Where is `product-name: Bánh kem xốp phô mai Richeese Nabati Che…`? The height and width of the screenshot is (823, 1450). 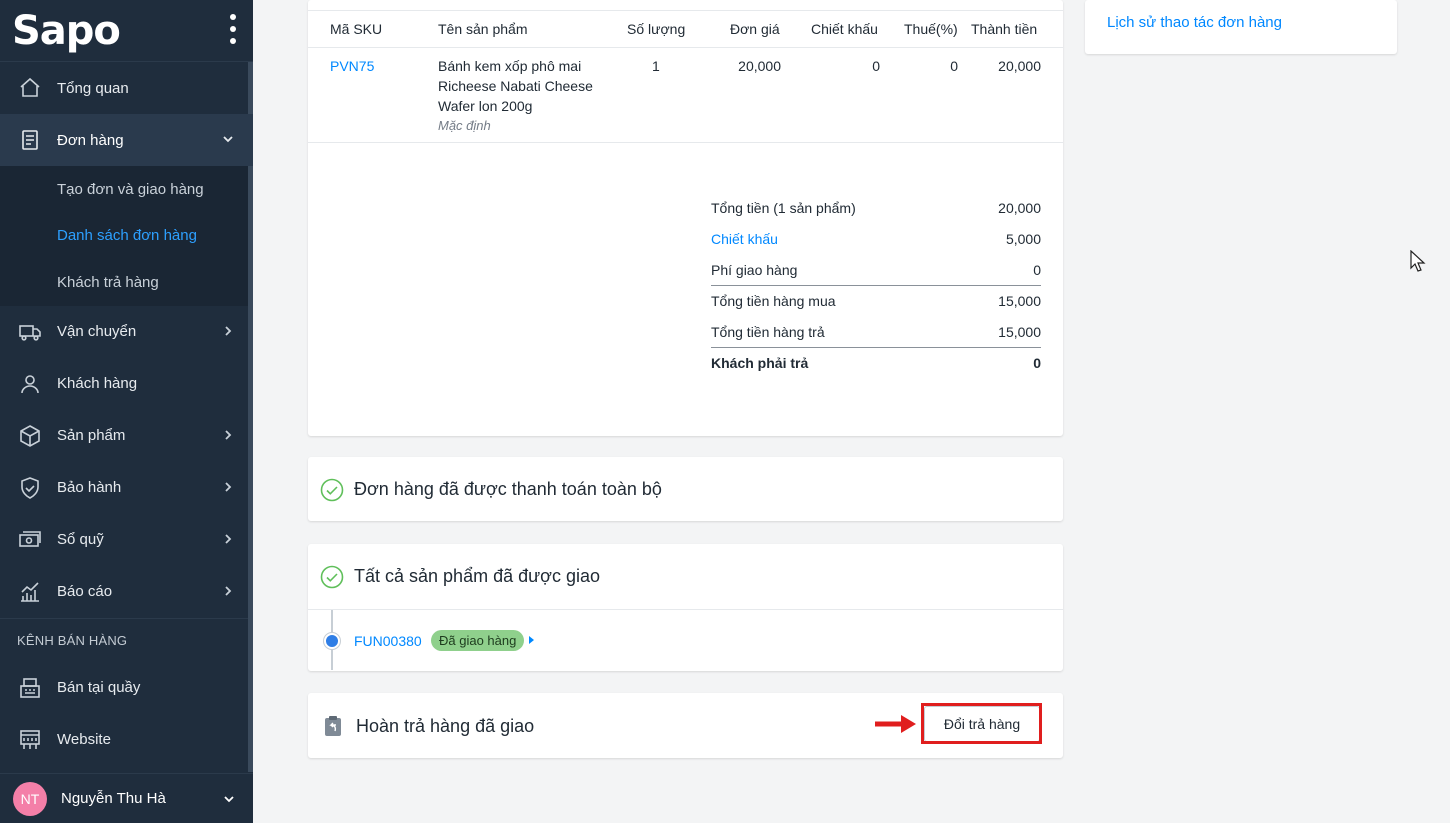 product-name: Bánh kem xốp phô mai Richeese Nabati Che… is located at coordinates (515, 86).